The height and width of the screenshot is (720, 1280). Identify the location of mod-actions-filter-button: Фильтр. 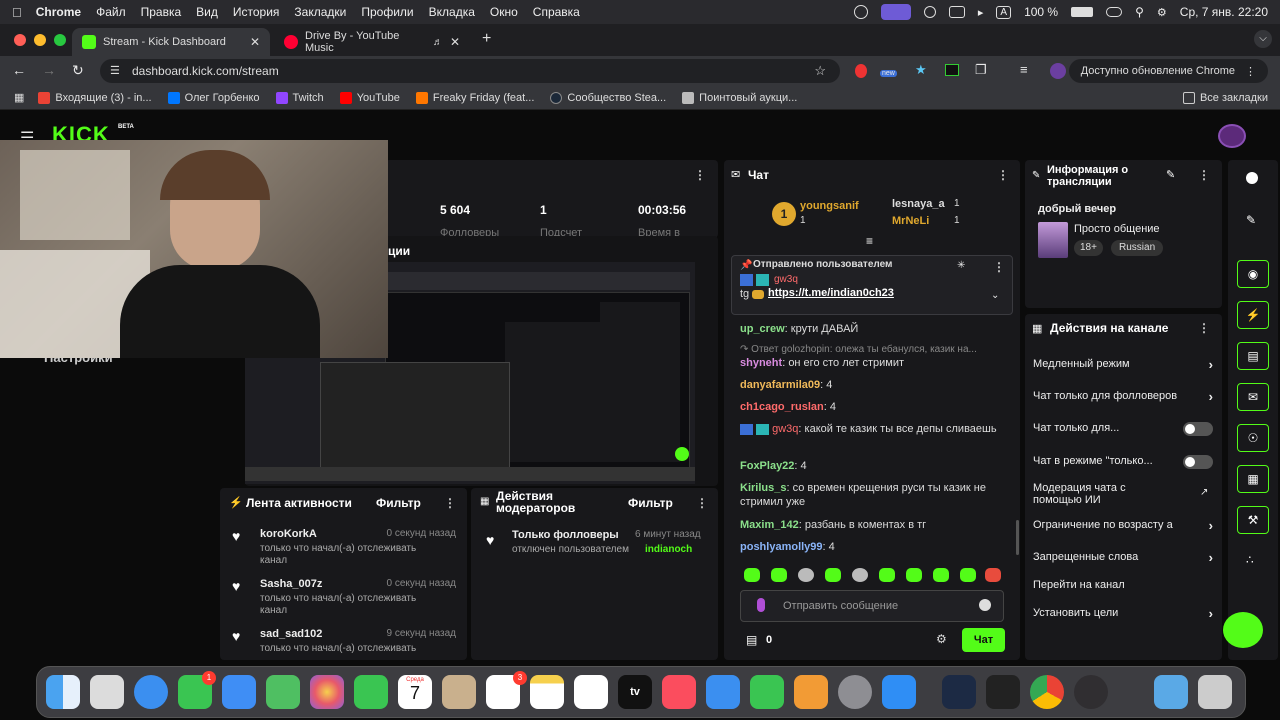
(650, 503).